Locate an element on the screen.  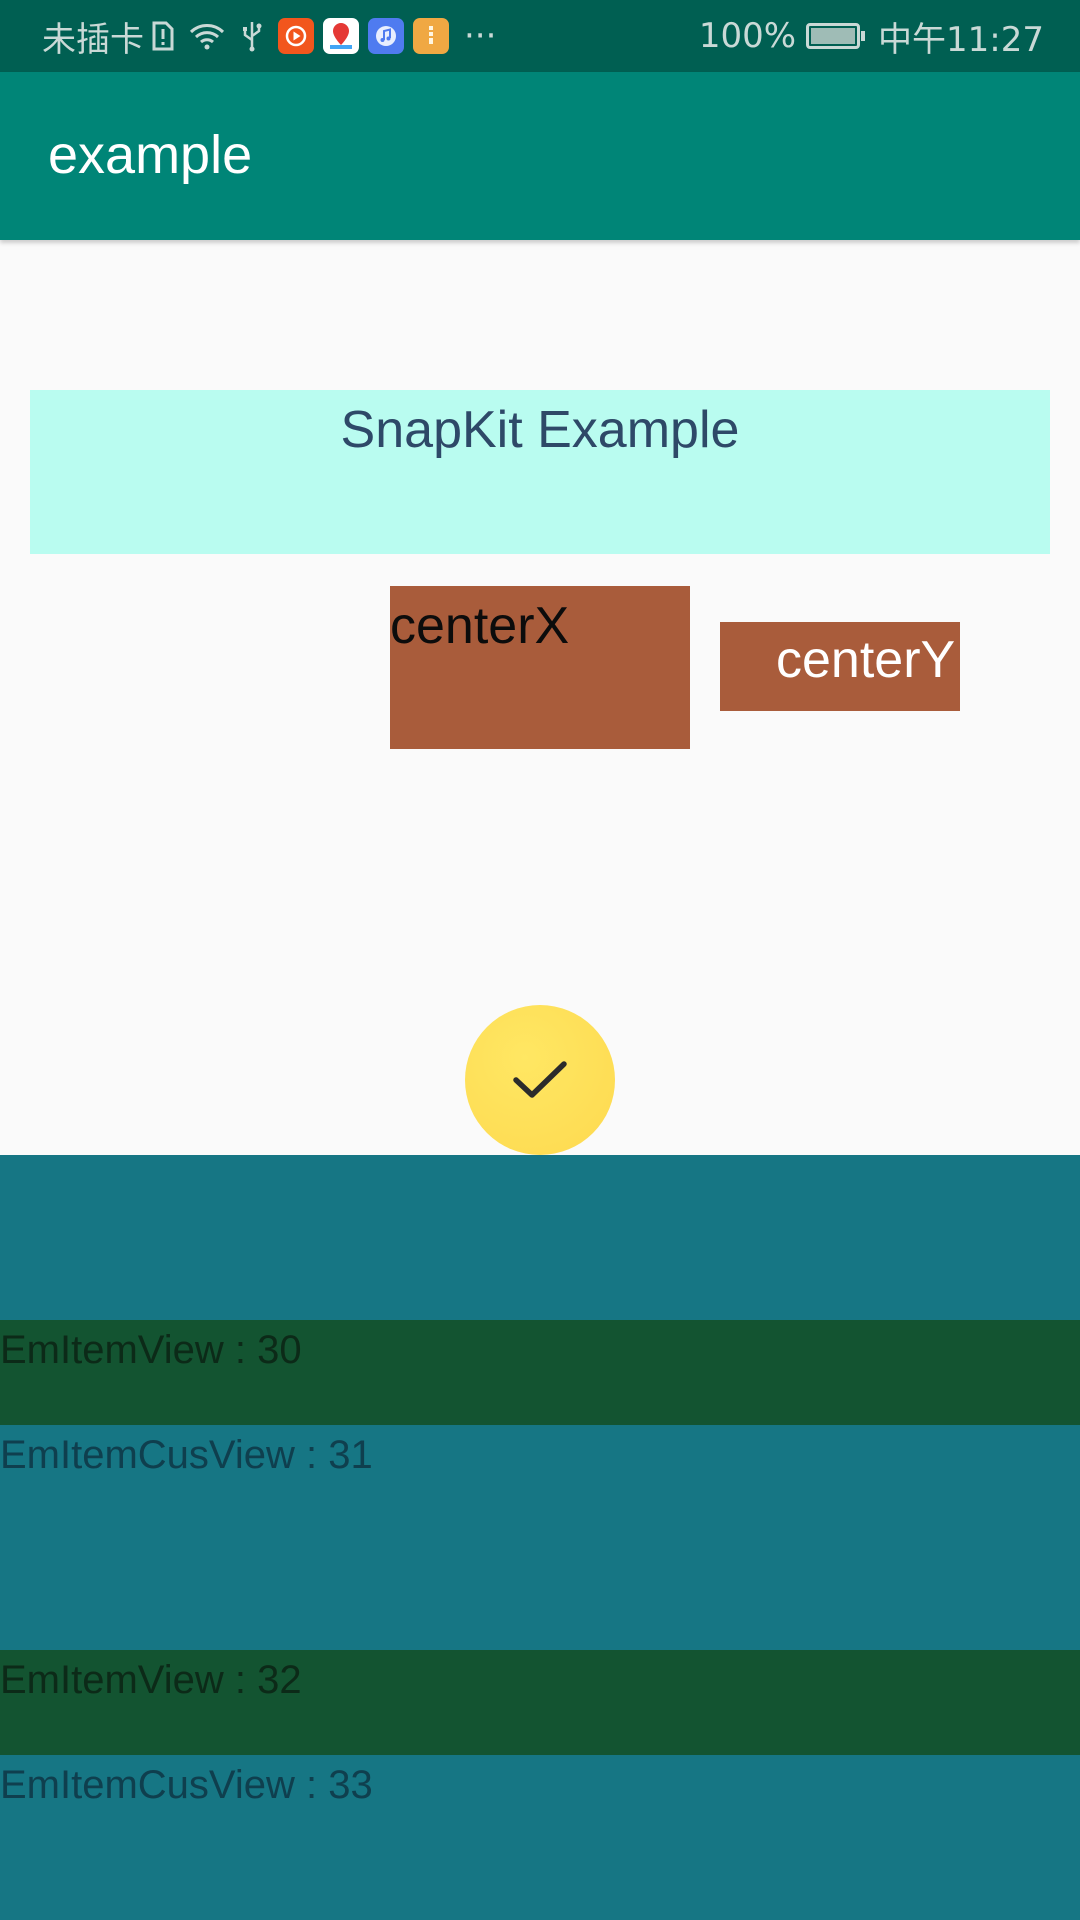
list-item: EmItemCusView : 31 is located at coordinates (540, 1537).